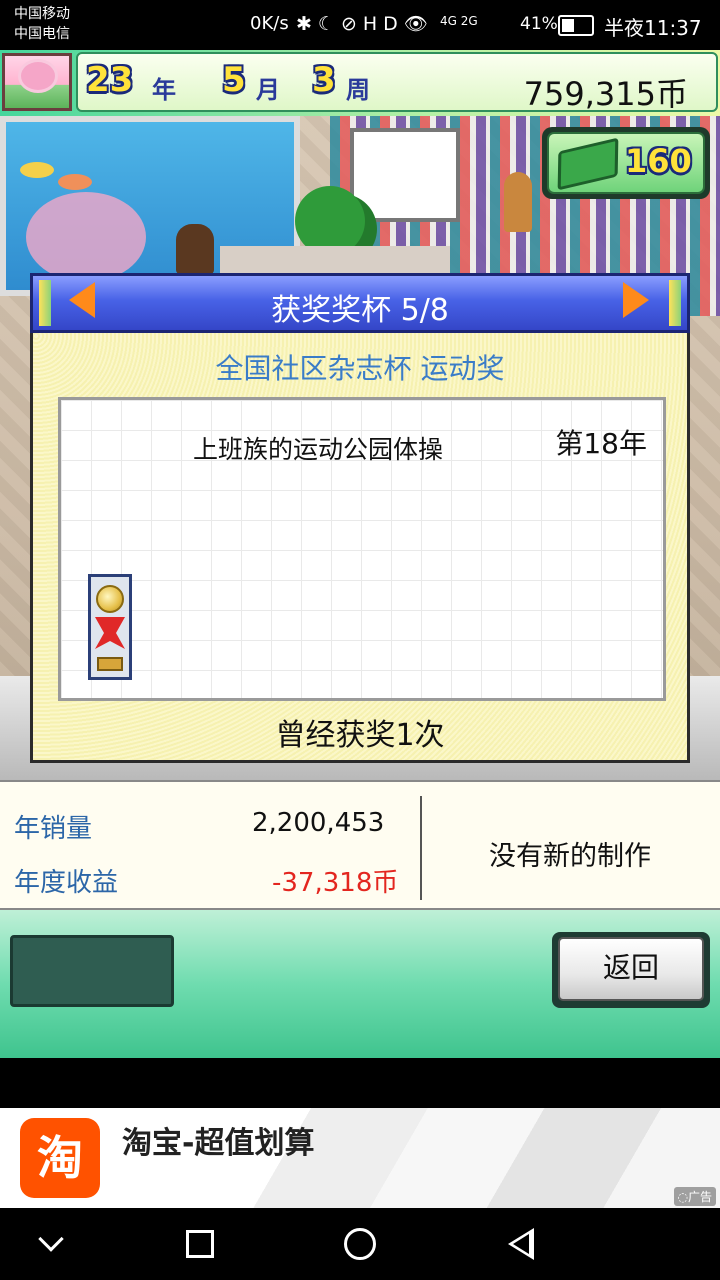 The width and height of the screenshot is (720, 1280). Describe the element at coordinates (360, 1083) in the screenshot. I see `spacer` at that location.